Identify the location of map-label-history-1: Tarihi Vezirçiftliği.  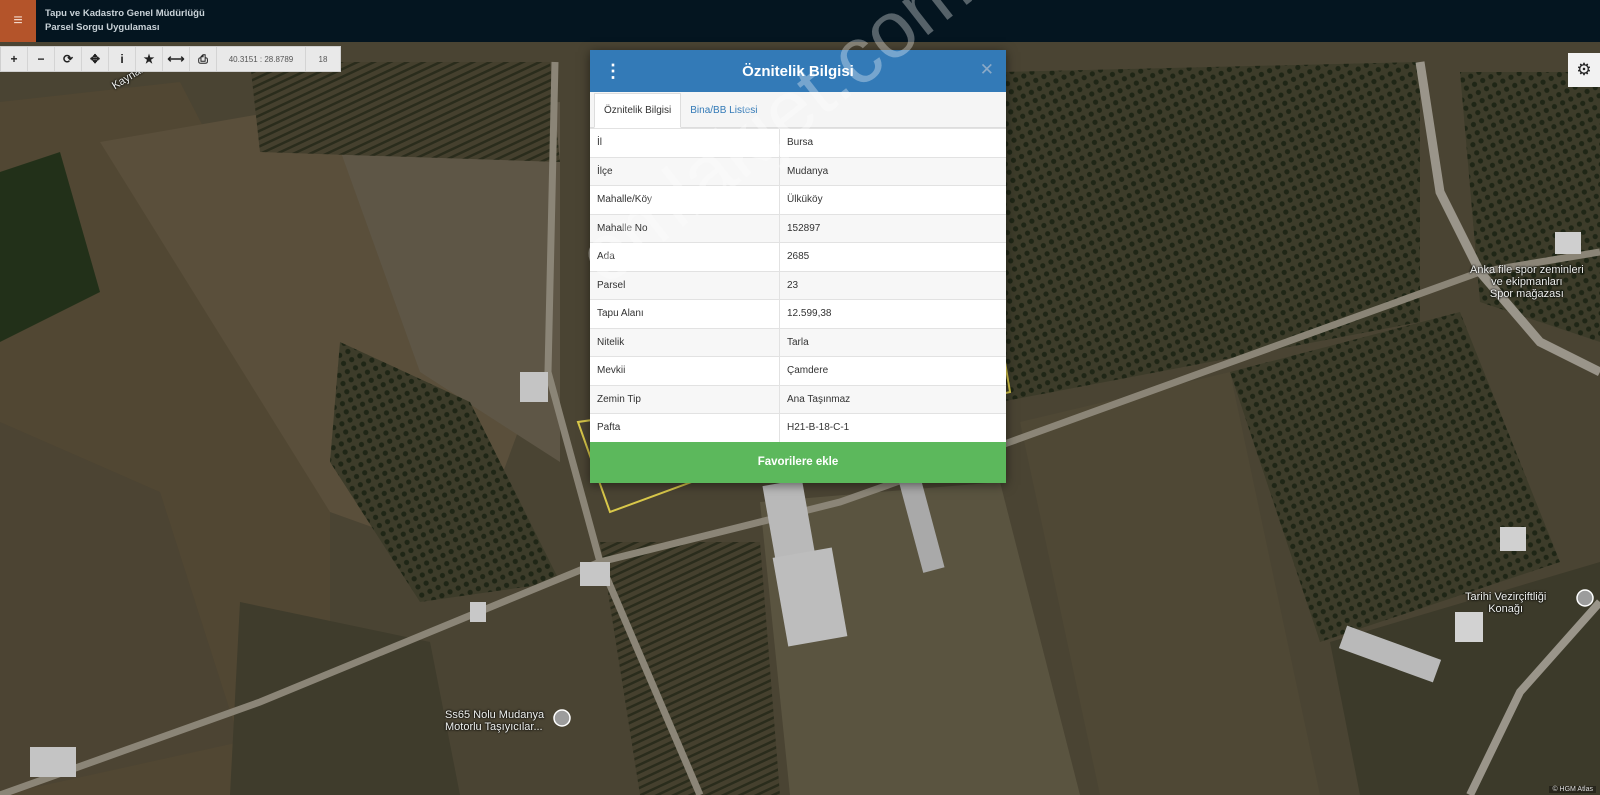
(1506, 597).